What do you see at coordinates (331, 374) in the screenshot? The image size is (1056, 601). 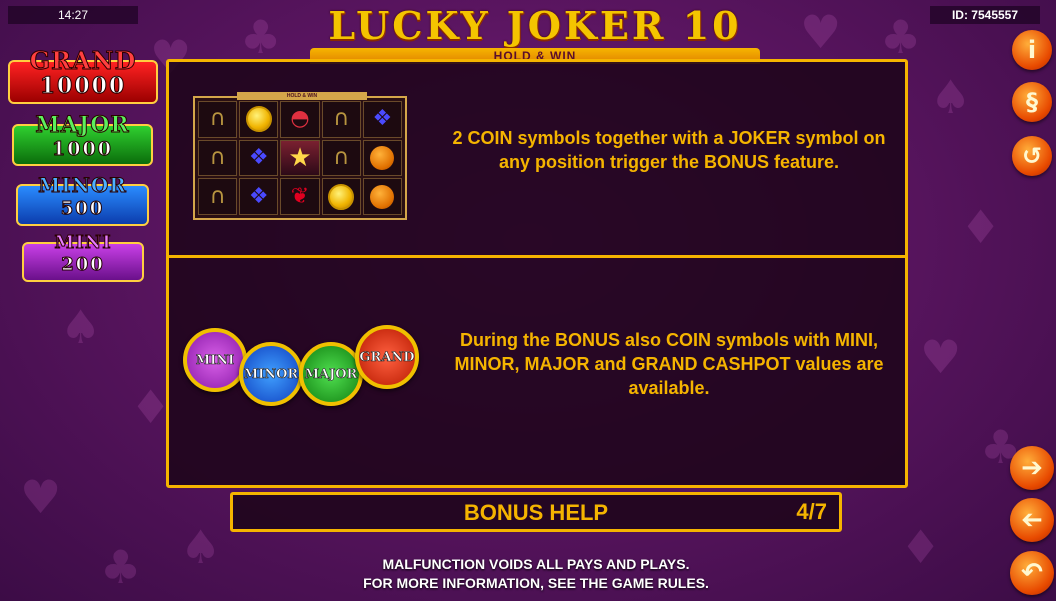 I see `coin-major: MAJOR` at bounding box center [331, 374].